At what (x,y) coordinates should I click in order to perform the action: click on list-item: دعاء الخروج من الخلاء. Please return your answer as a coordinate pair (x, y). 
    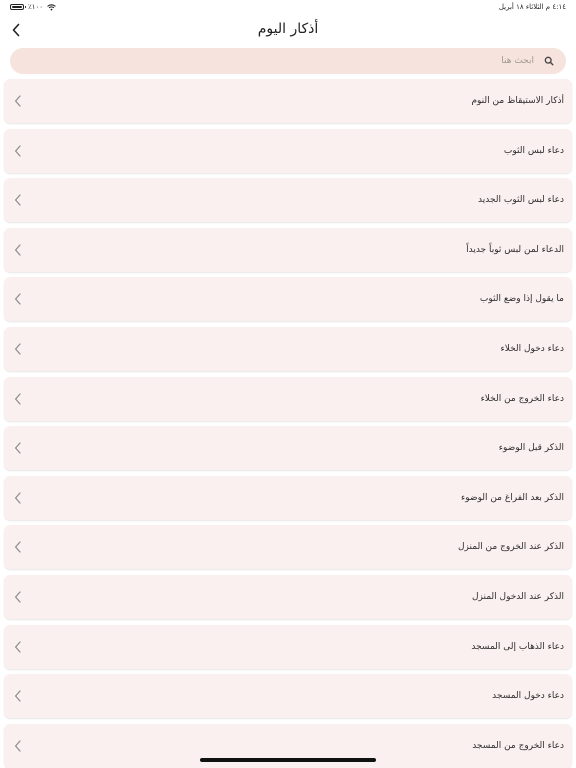
    Looking at the image, I should click on (288, 398).